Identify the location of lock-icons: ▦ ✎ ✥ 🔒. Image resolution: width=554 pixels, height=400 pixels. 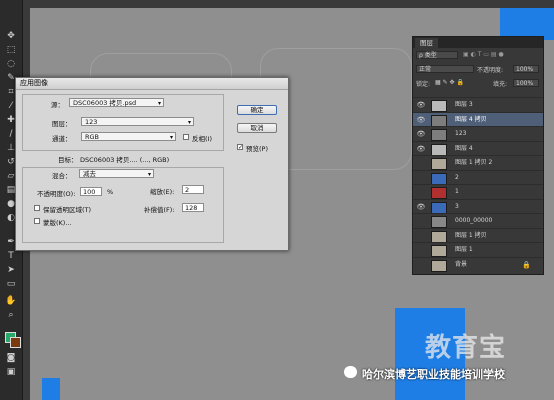
(449, 82).